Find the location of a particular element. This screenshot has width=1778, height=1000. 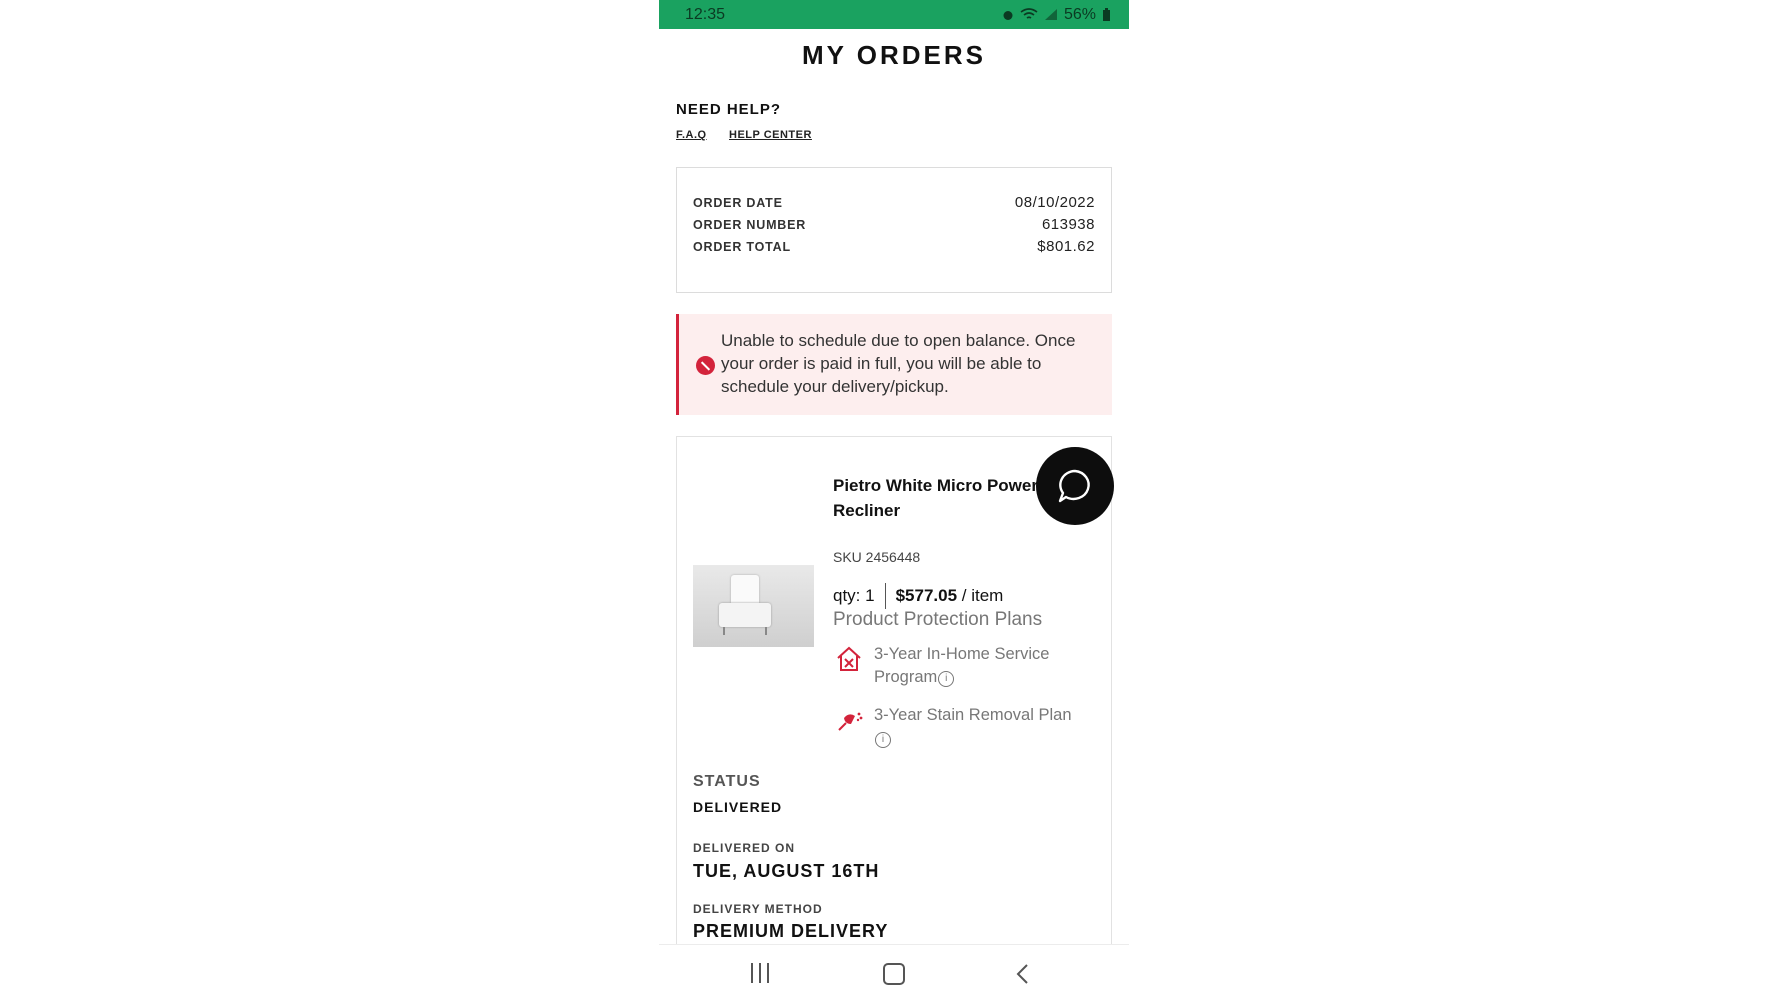

product-image is located at coordinates (753, 606).